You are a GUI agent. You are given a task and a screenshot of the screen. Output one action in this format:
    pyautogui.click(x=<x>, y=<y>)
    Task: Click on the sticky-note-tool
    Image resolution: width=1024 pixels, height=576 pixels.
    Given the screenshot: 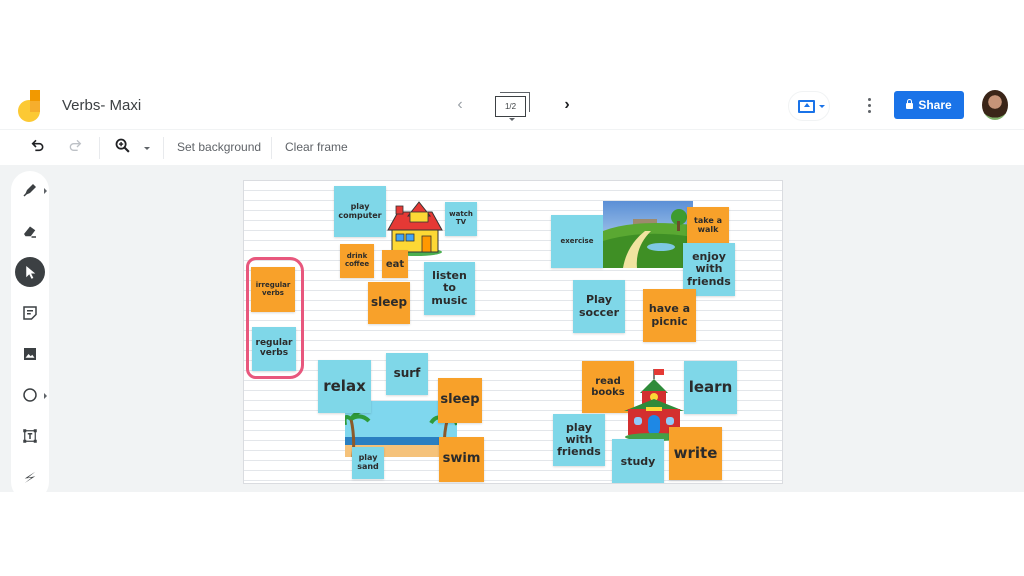 What is the action you would take?
    pyautogui.click(x=30, y=313)
    